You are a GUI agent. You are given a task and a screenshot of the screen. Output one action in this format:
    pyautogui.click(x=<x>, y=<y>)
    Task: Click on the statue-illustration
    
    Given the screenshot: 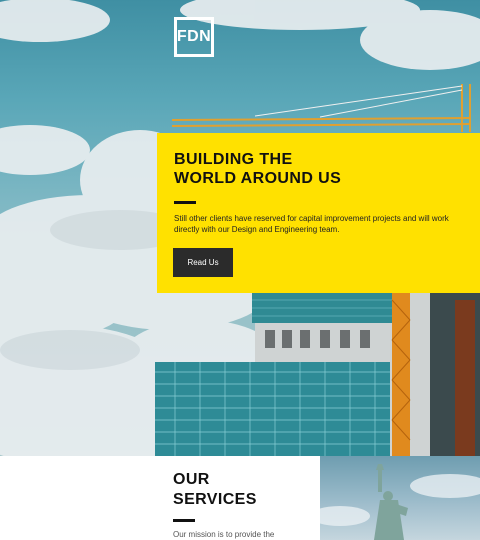 What is the action you would take?
    pyautogui.click(x=400, y=502)
    